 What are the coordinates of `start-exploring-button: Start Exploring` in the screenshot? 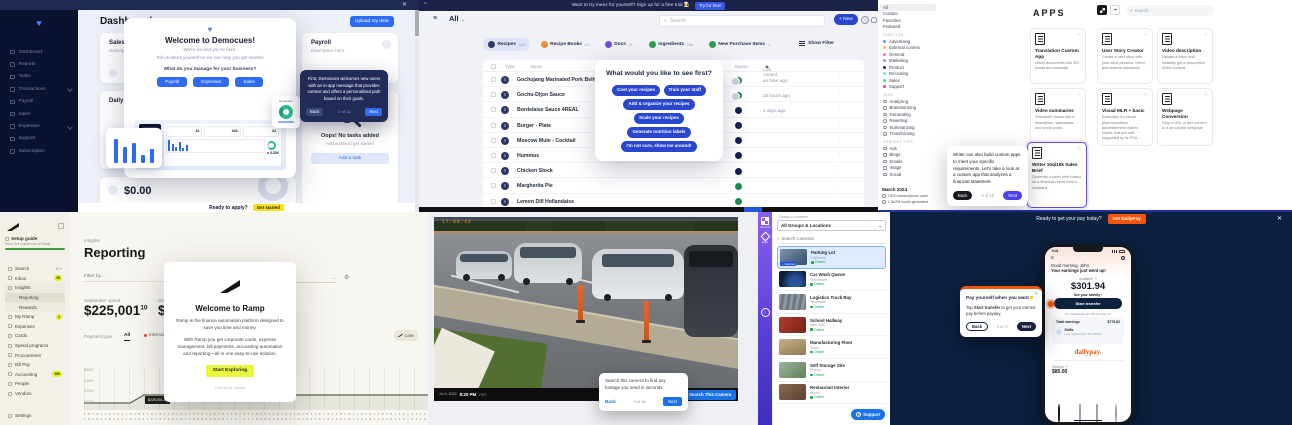 It's located at (230, 371).